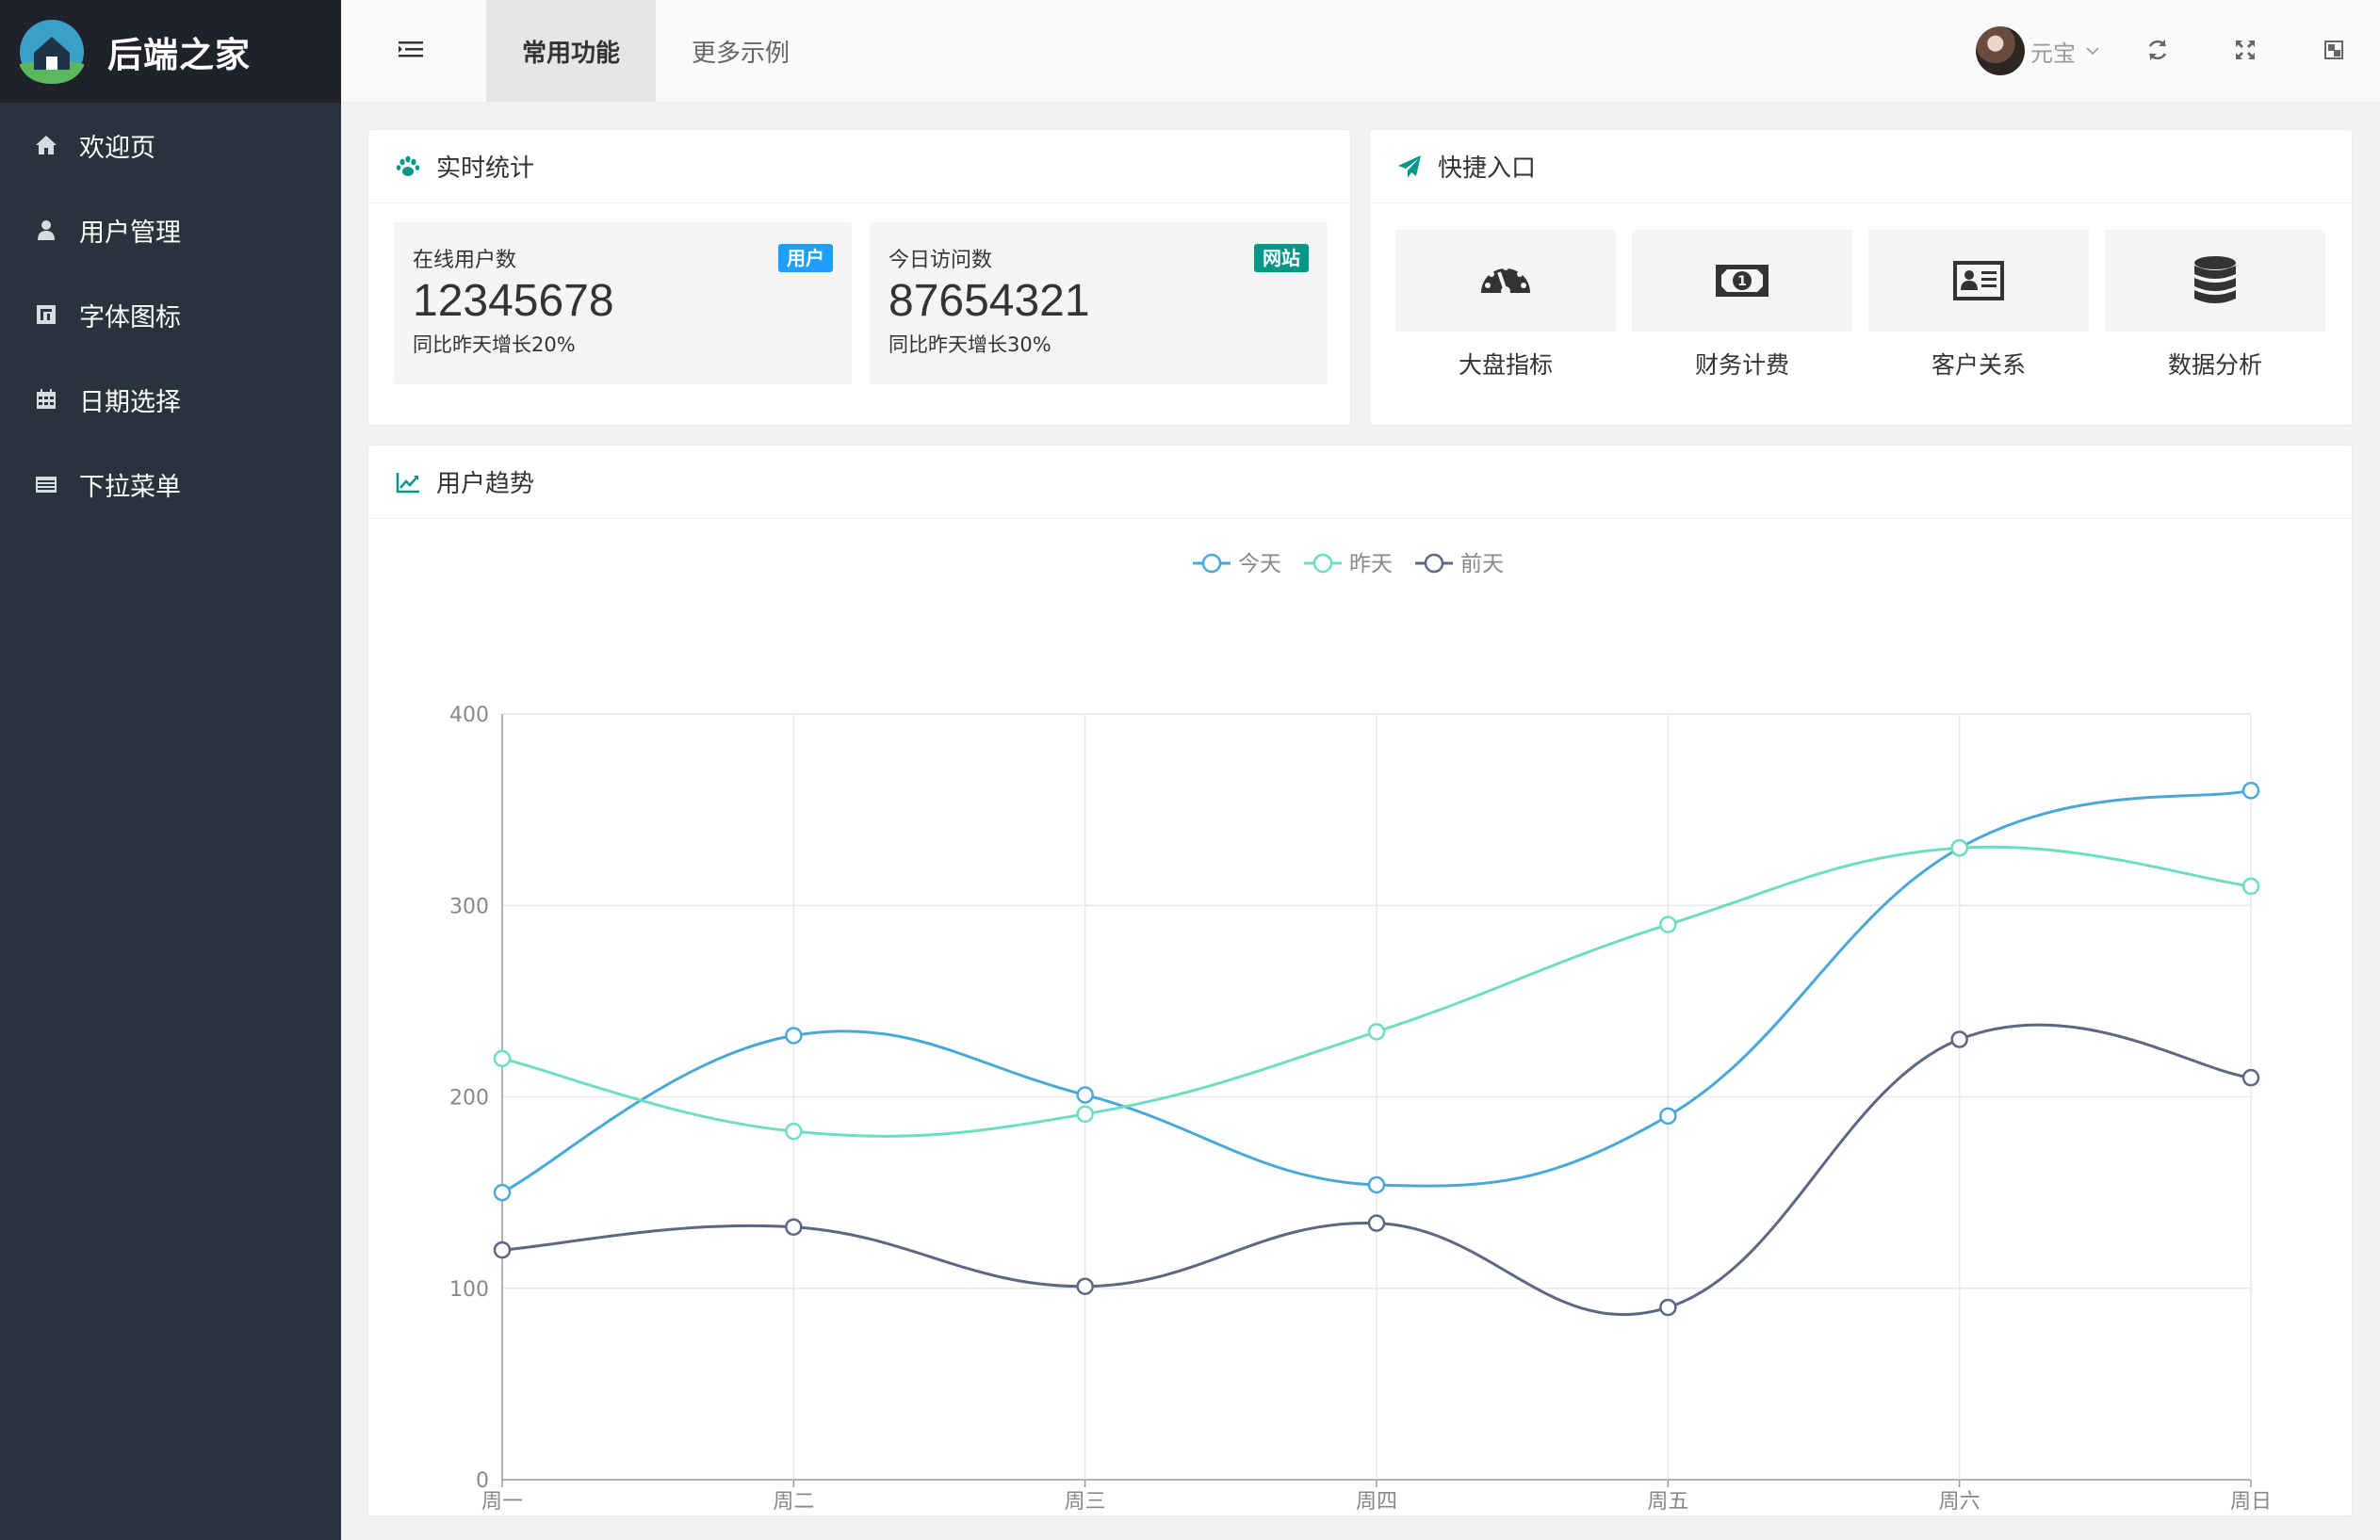 This screenshot has width=2380, height=1540. Describe the element at coordinates (179, 55) in the screenshot. I see `app-title: 后端之家` at that location.